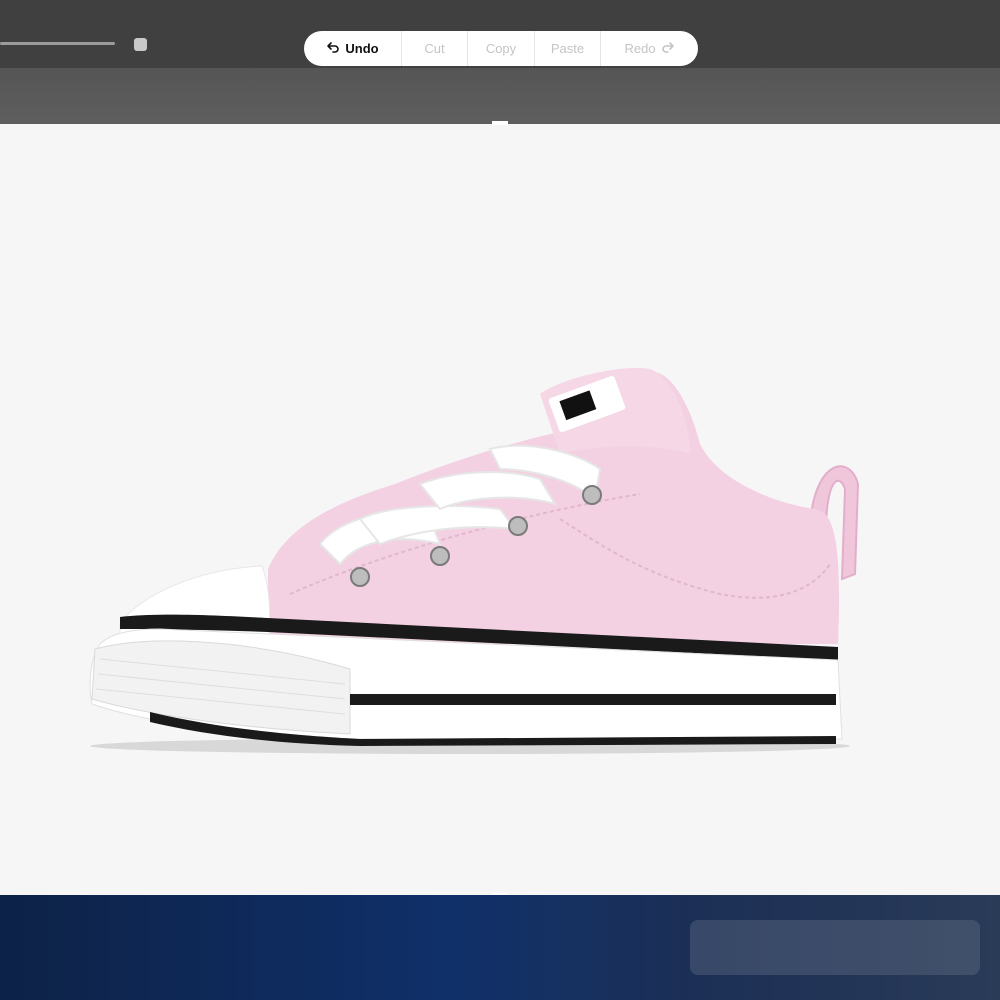  Describe the element at coordinates (835, 947) in the screenshot. I see `bottom-blurred-content` at that location.